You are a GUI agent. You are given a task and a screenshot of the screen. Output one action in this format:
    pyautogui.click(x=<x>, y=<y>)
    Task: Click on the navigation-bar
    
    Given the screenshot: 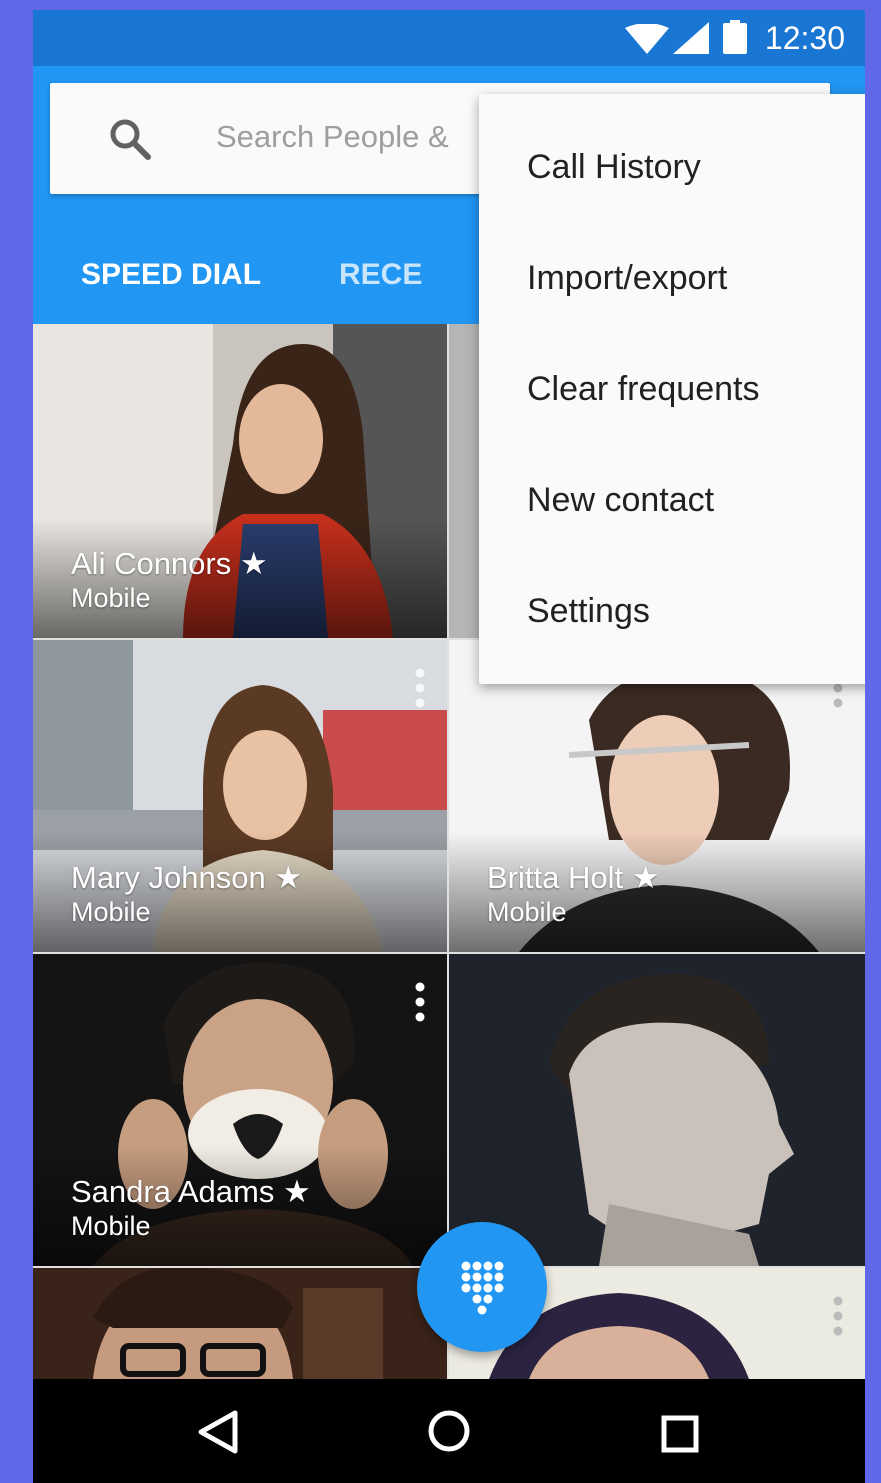 What is the action you would take?
    pyautogui.click(x=449, y=1431)
    